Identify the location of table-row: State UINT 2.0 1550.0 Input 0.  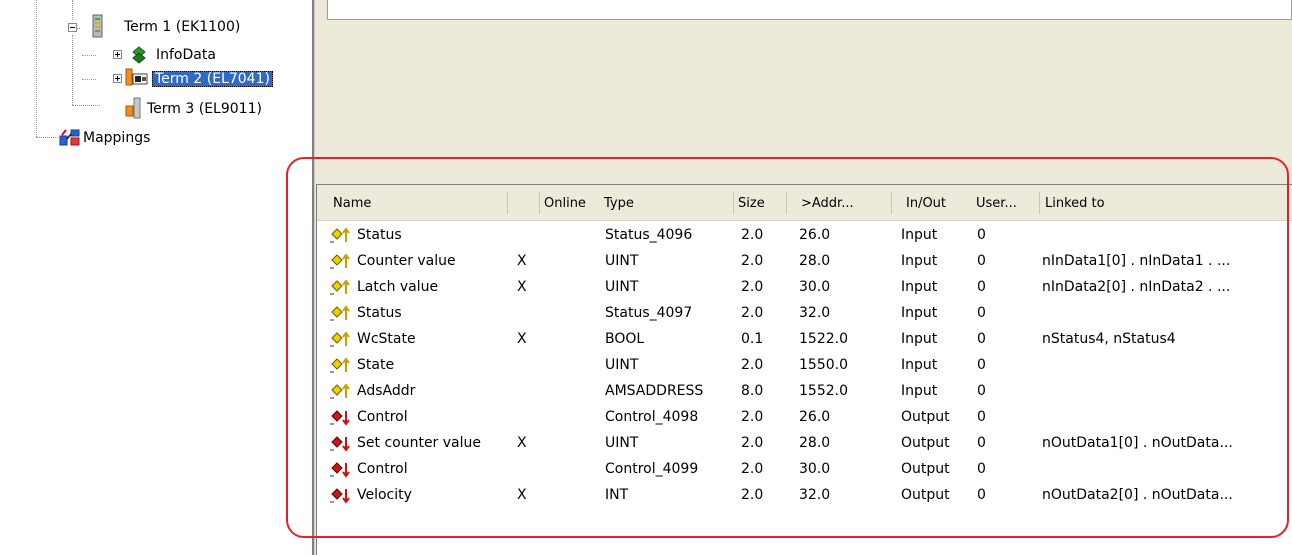
(804, 365).